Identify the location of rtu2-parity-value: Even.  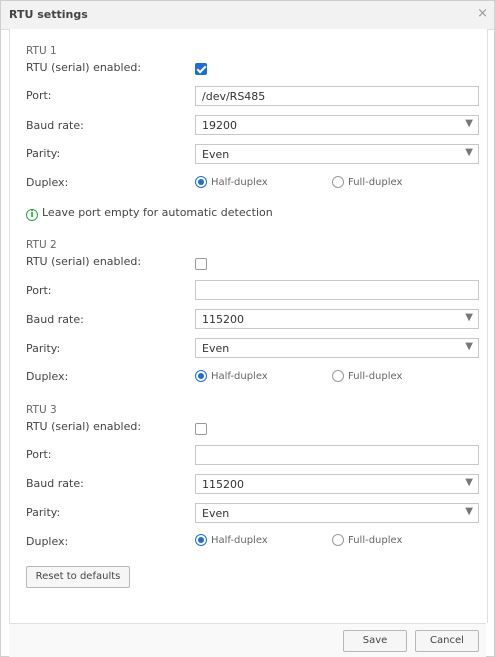
(216, 348).